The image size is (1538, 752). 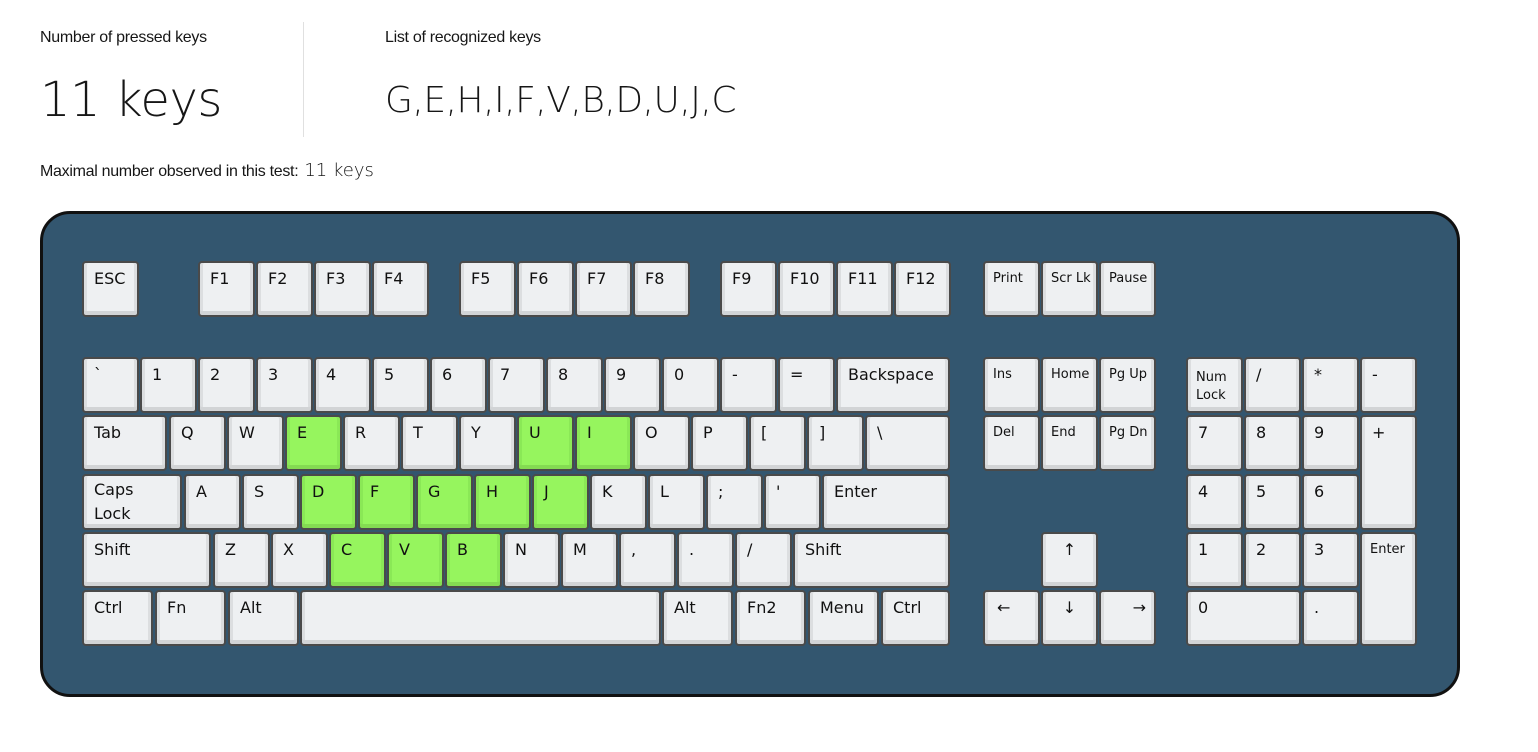 What do you see at coordinates (531, 560) in the screenshot?
I see `key-n: N` at bounding box center [531, 560].